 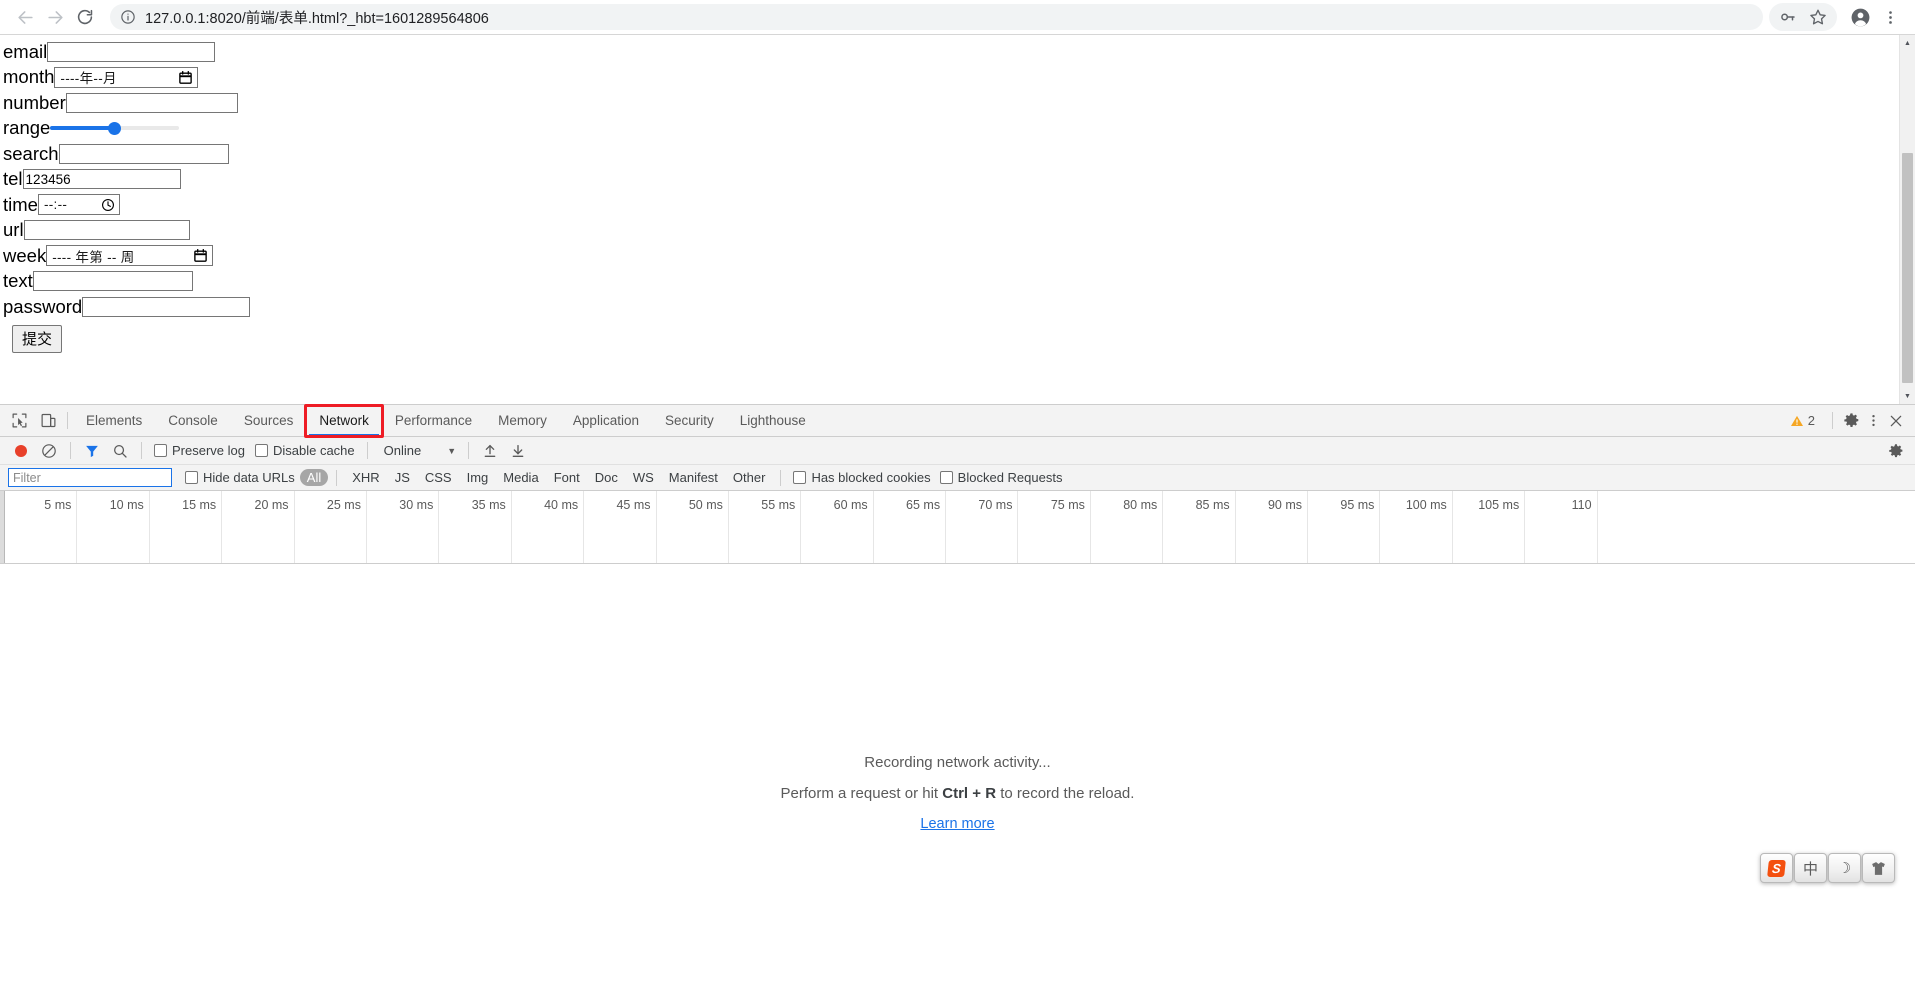 I want to click on preserve-log-checkbox: Preserve log, so click(x=199, y=450).